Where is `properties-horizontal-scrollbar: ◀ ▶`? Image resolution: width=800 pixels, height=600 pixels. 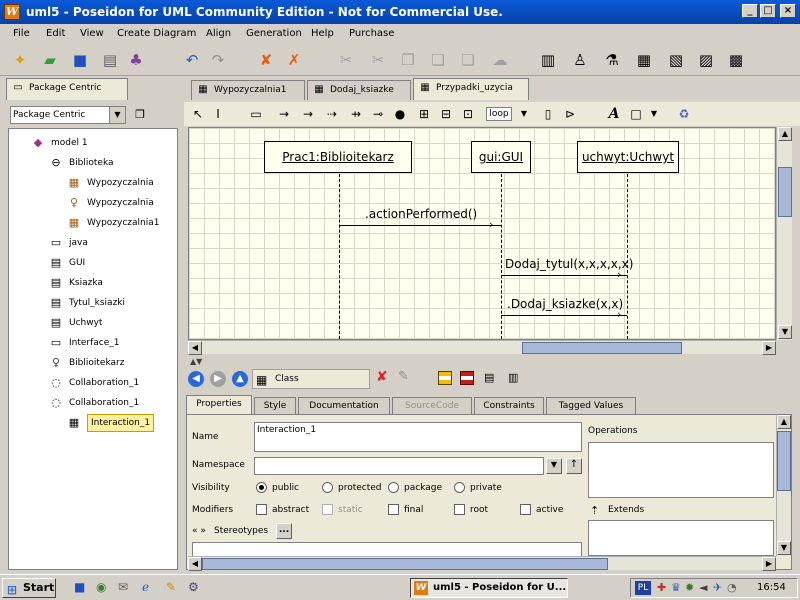 properties-horizontal-scrollbar: ◀ ▶ is located at coordinates (482, 563).